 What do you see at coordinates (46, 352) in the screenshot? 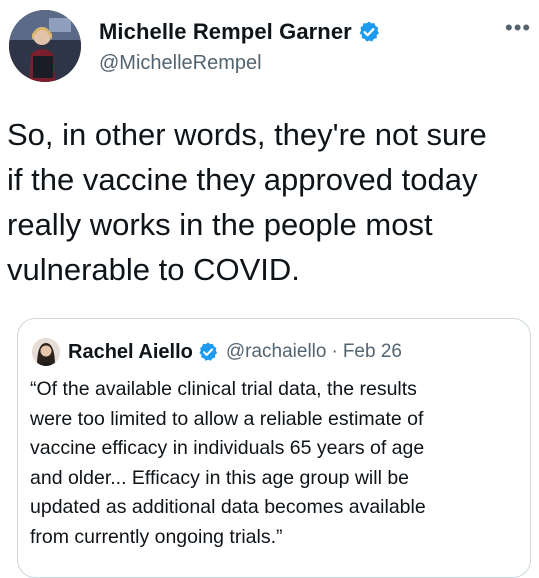
I see `quoted-author-avatar` at bounding box center [46, 352].